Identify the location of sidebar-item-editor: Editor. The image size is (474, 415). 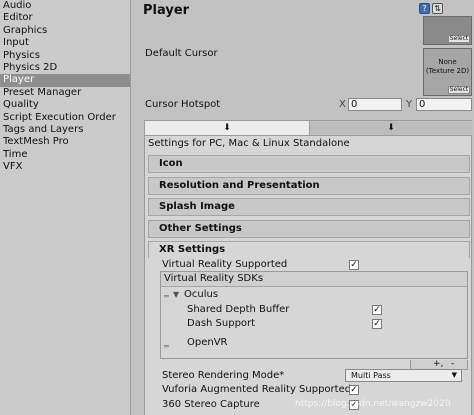
(65, 18).